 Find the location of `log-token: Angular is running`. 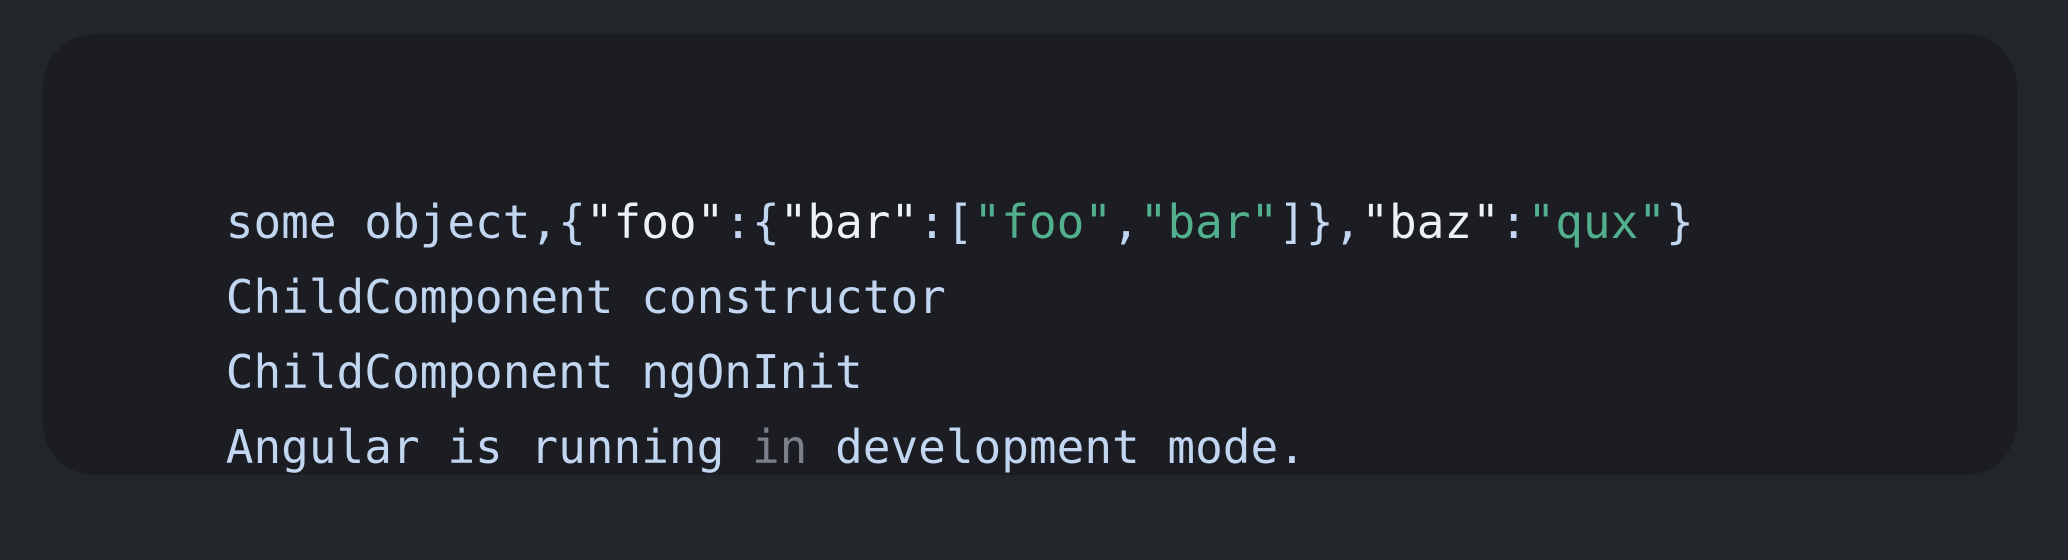

log-token: Angular is running is located at coordinates (488, 447).